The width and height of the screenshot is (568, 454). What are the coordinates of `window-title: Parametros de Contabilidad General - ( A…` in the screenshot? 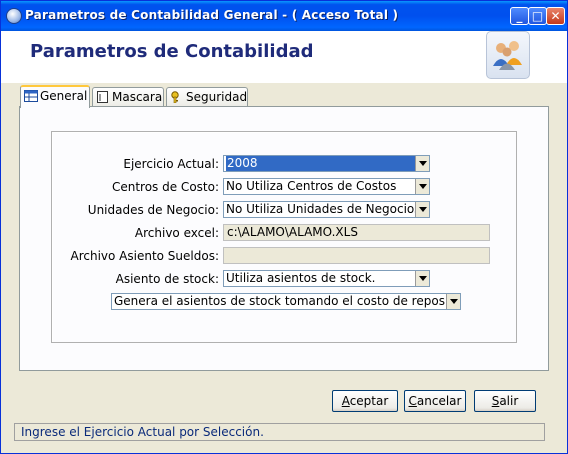 It's located at (212, 15).